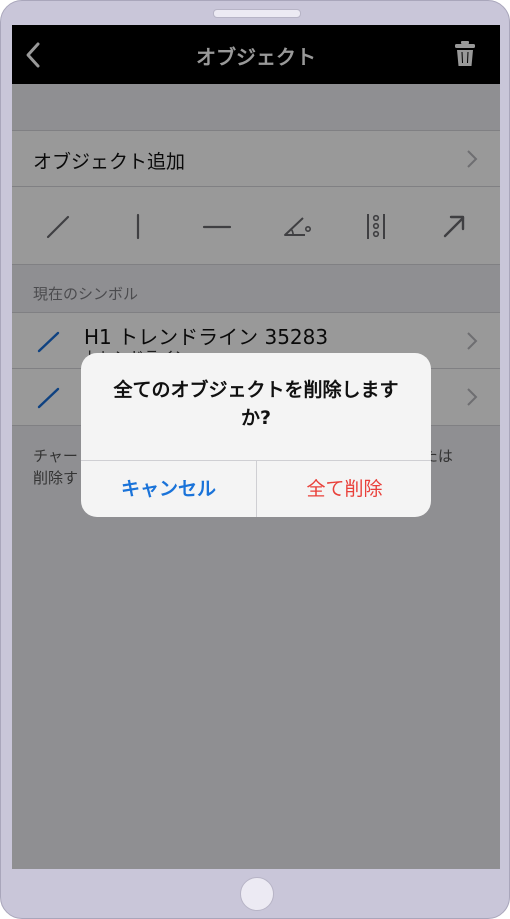  Describe the element at coordinates (257, 13) in the screenshot. I see `speaker-grille` at that location.